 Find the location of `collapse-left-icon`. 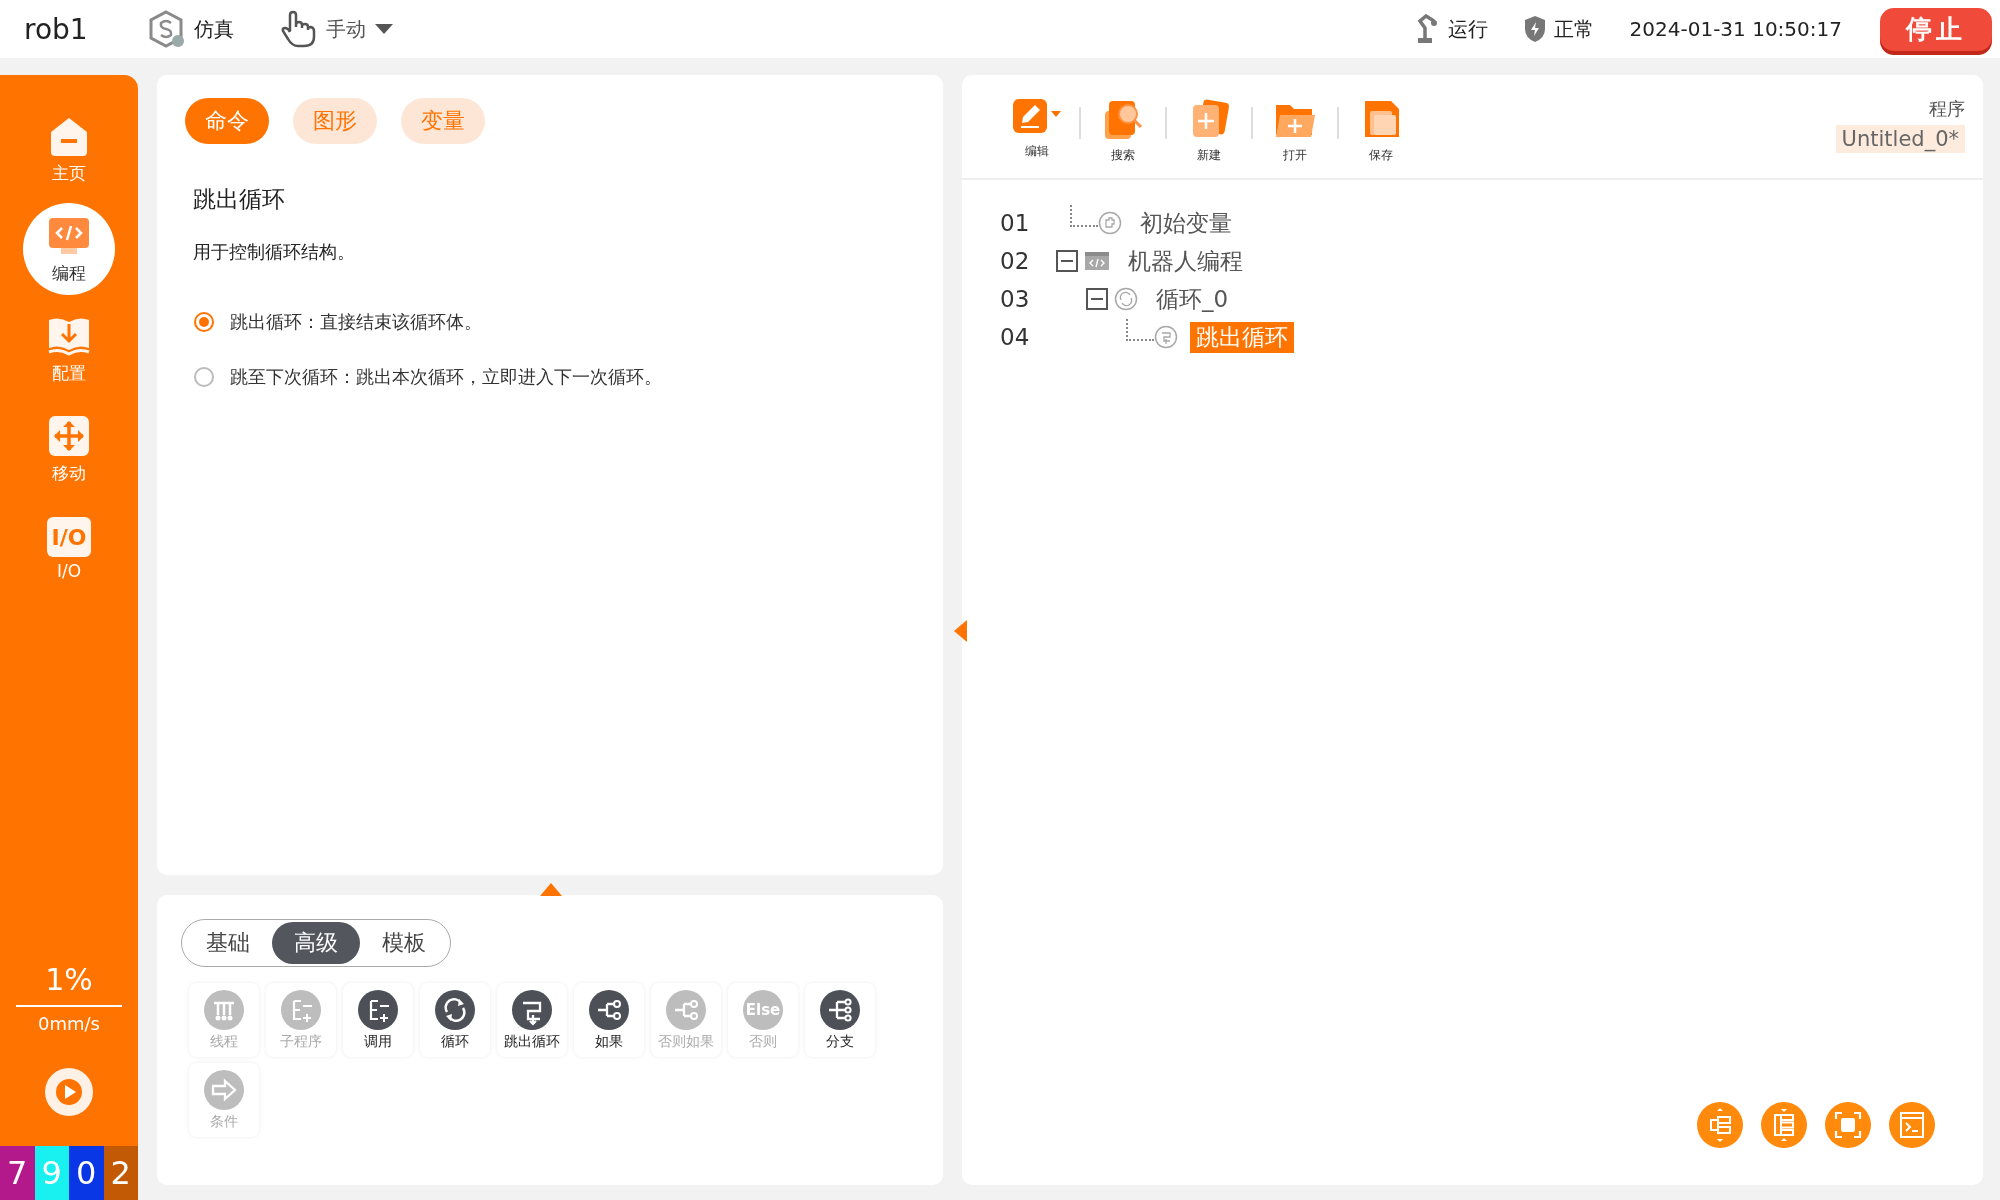

collapse-left-icon is located at coordinates (960, 631).